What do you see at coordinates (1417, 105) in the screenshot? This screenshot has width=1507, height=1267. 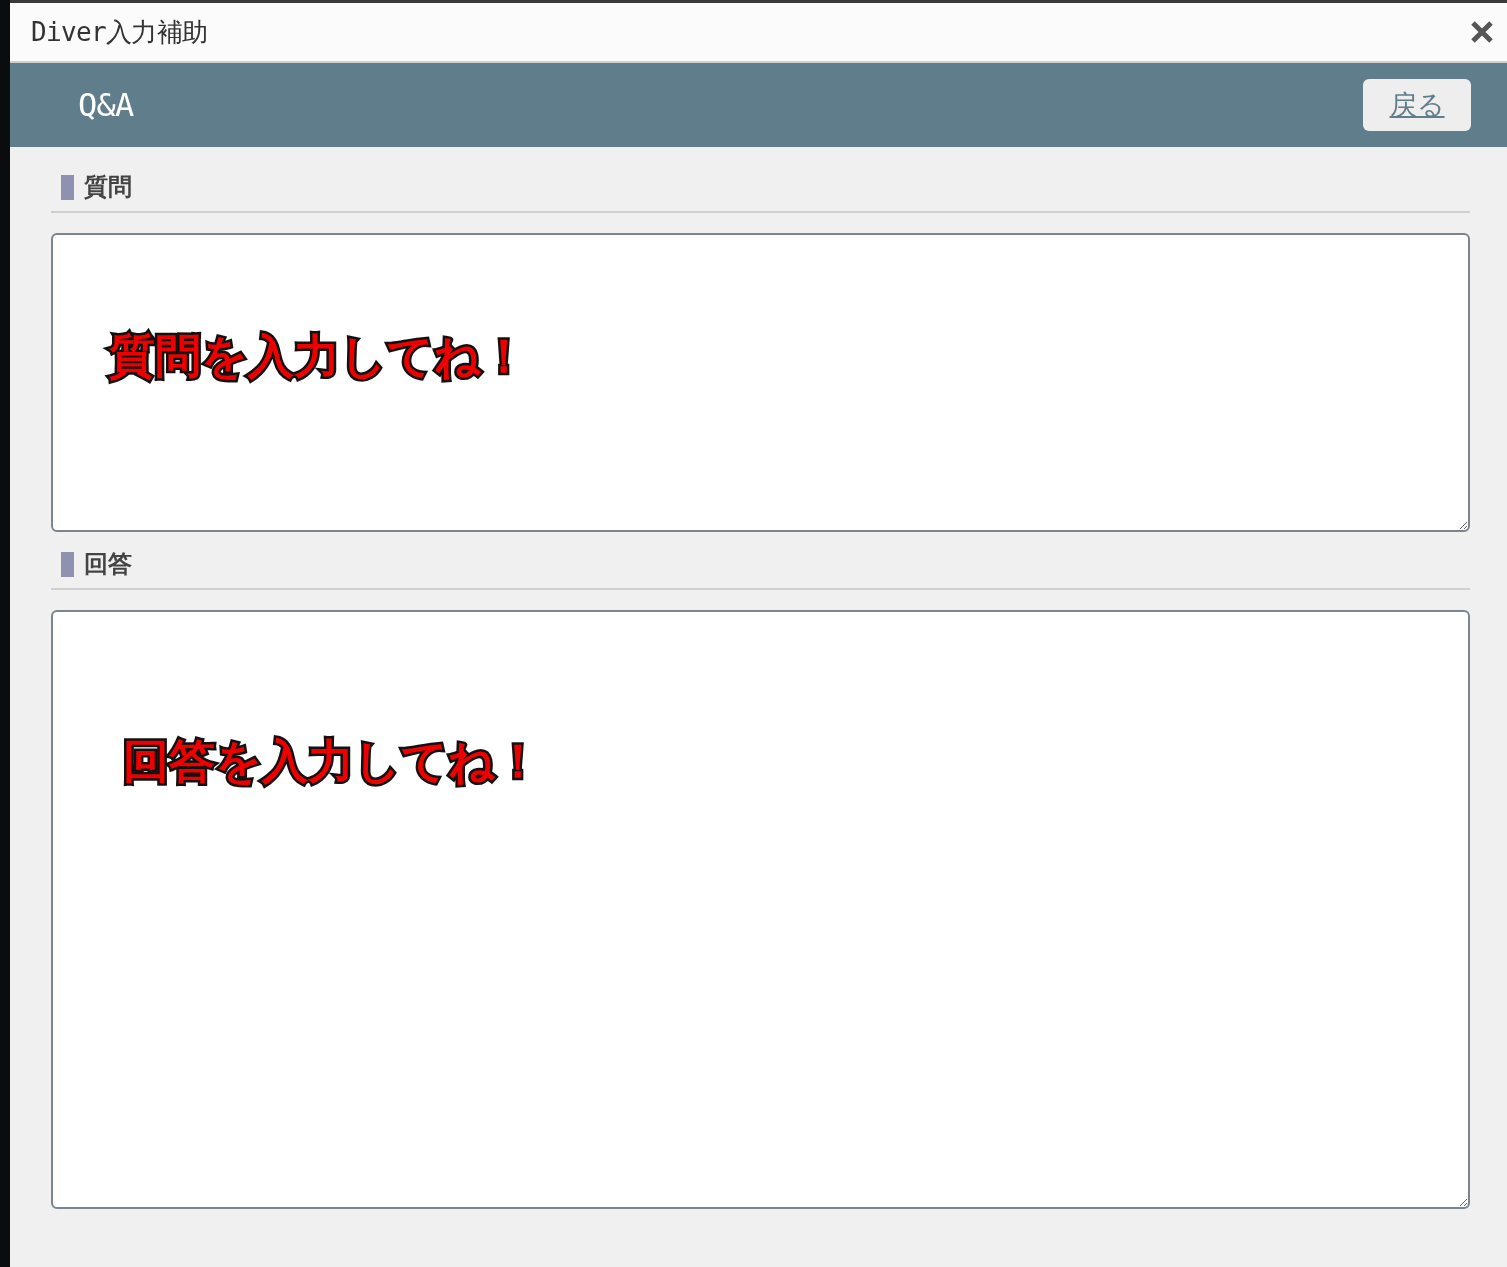 I see `back-button: 戻る` at bounding box center [1417, 105].